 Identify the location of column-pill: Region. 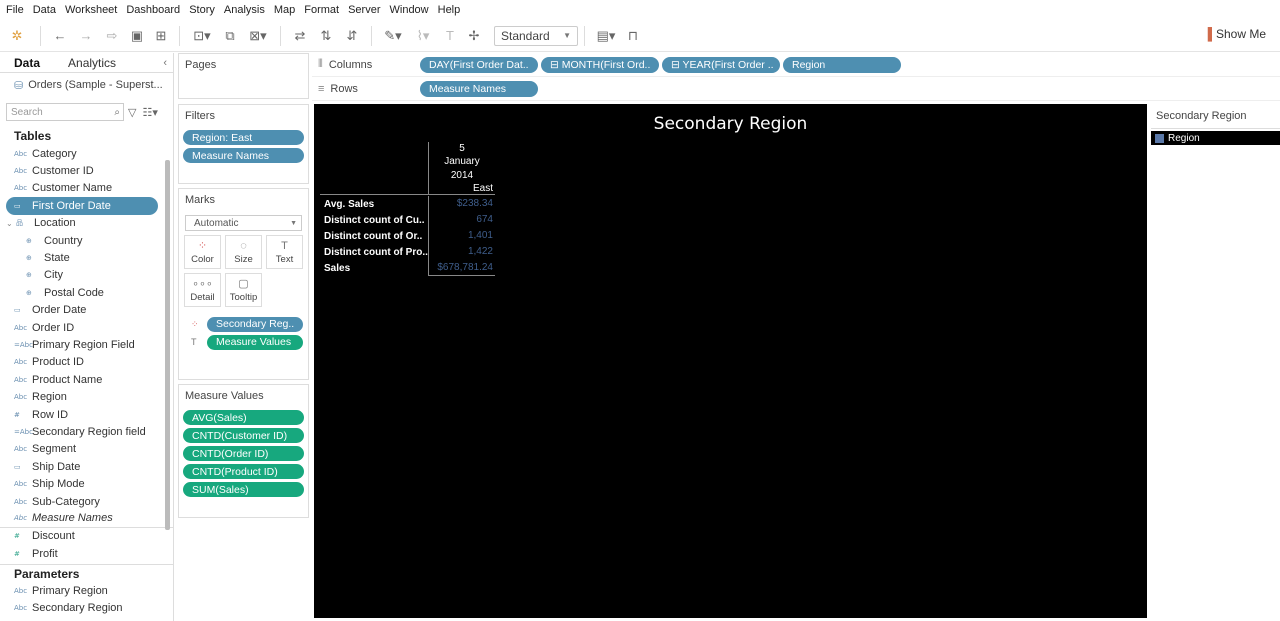
(842, 64).